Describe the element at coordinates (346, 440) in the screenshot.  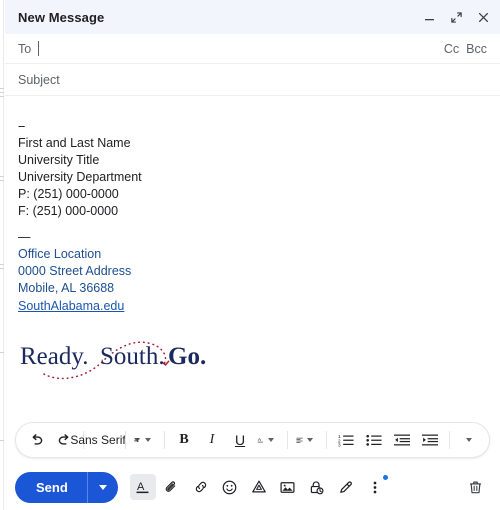
I see `numbered-list-button: 1 2 3` at that location.